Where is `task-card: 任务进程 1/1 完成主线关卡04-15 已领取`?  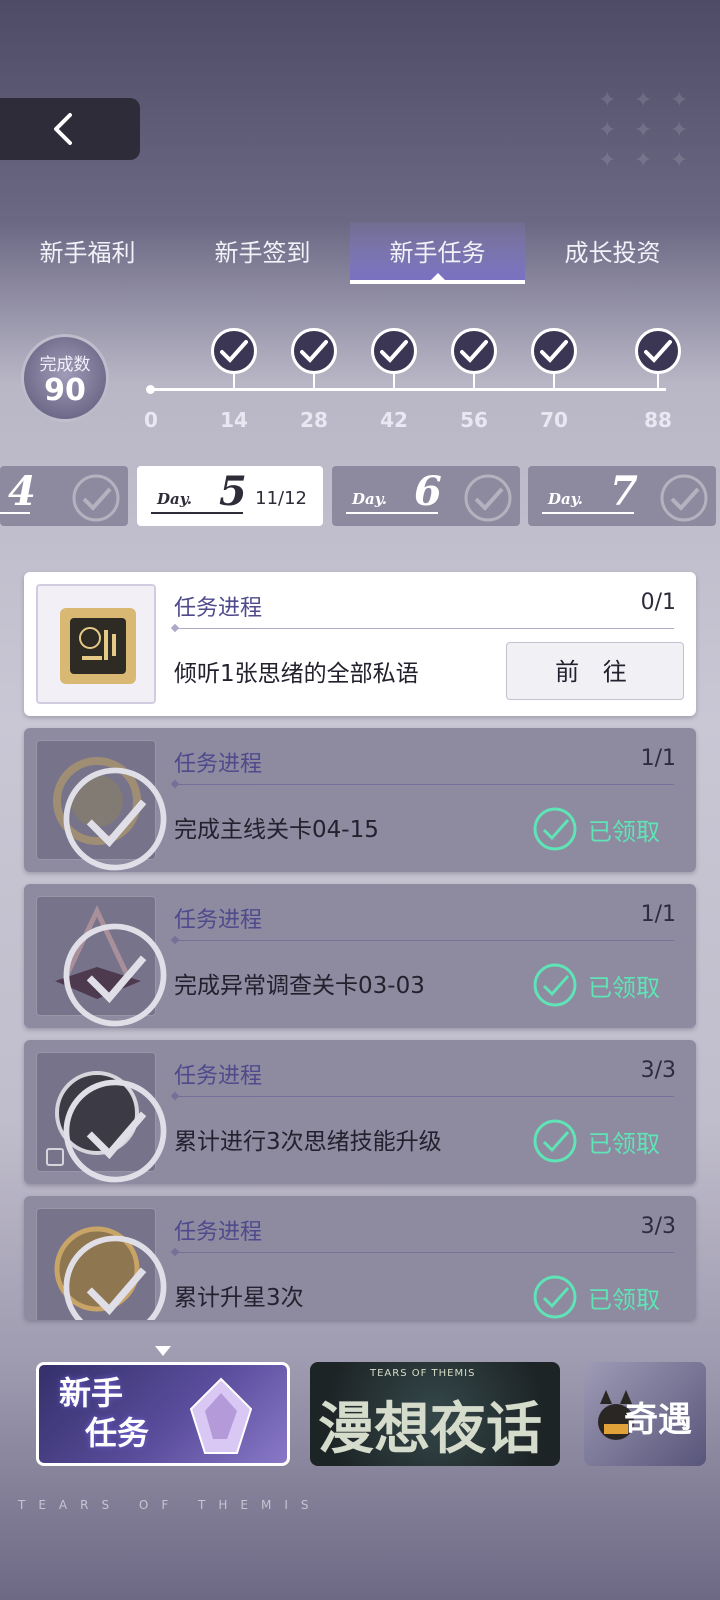
task-card: 任务进程 1/1 完成主线关卡04-15 已领取 is located at coordinates (360, 800).